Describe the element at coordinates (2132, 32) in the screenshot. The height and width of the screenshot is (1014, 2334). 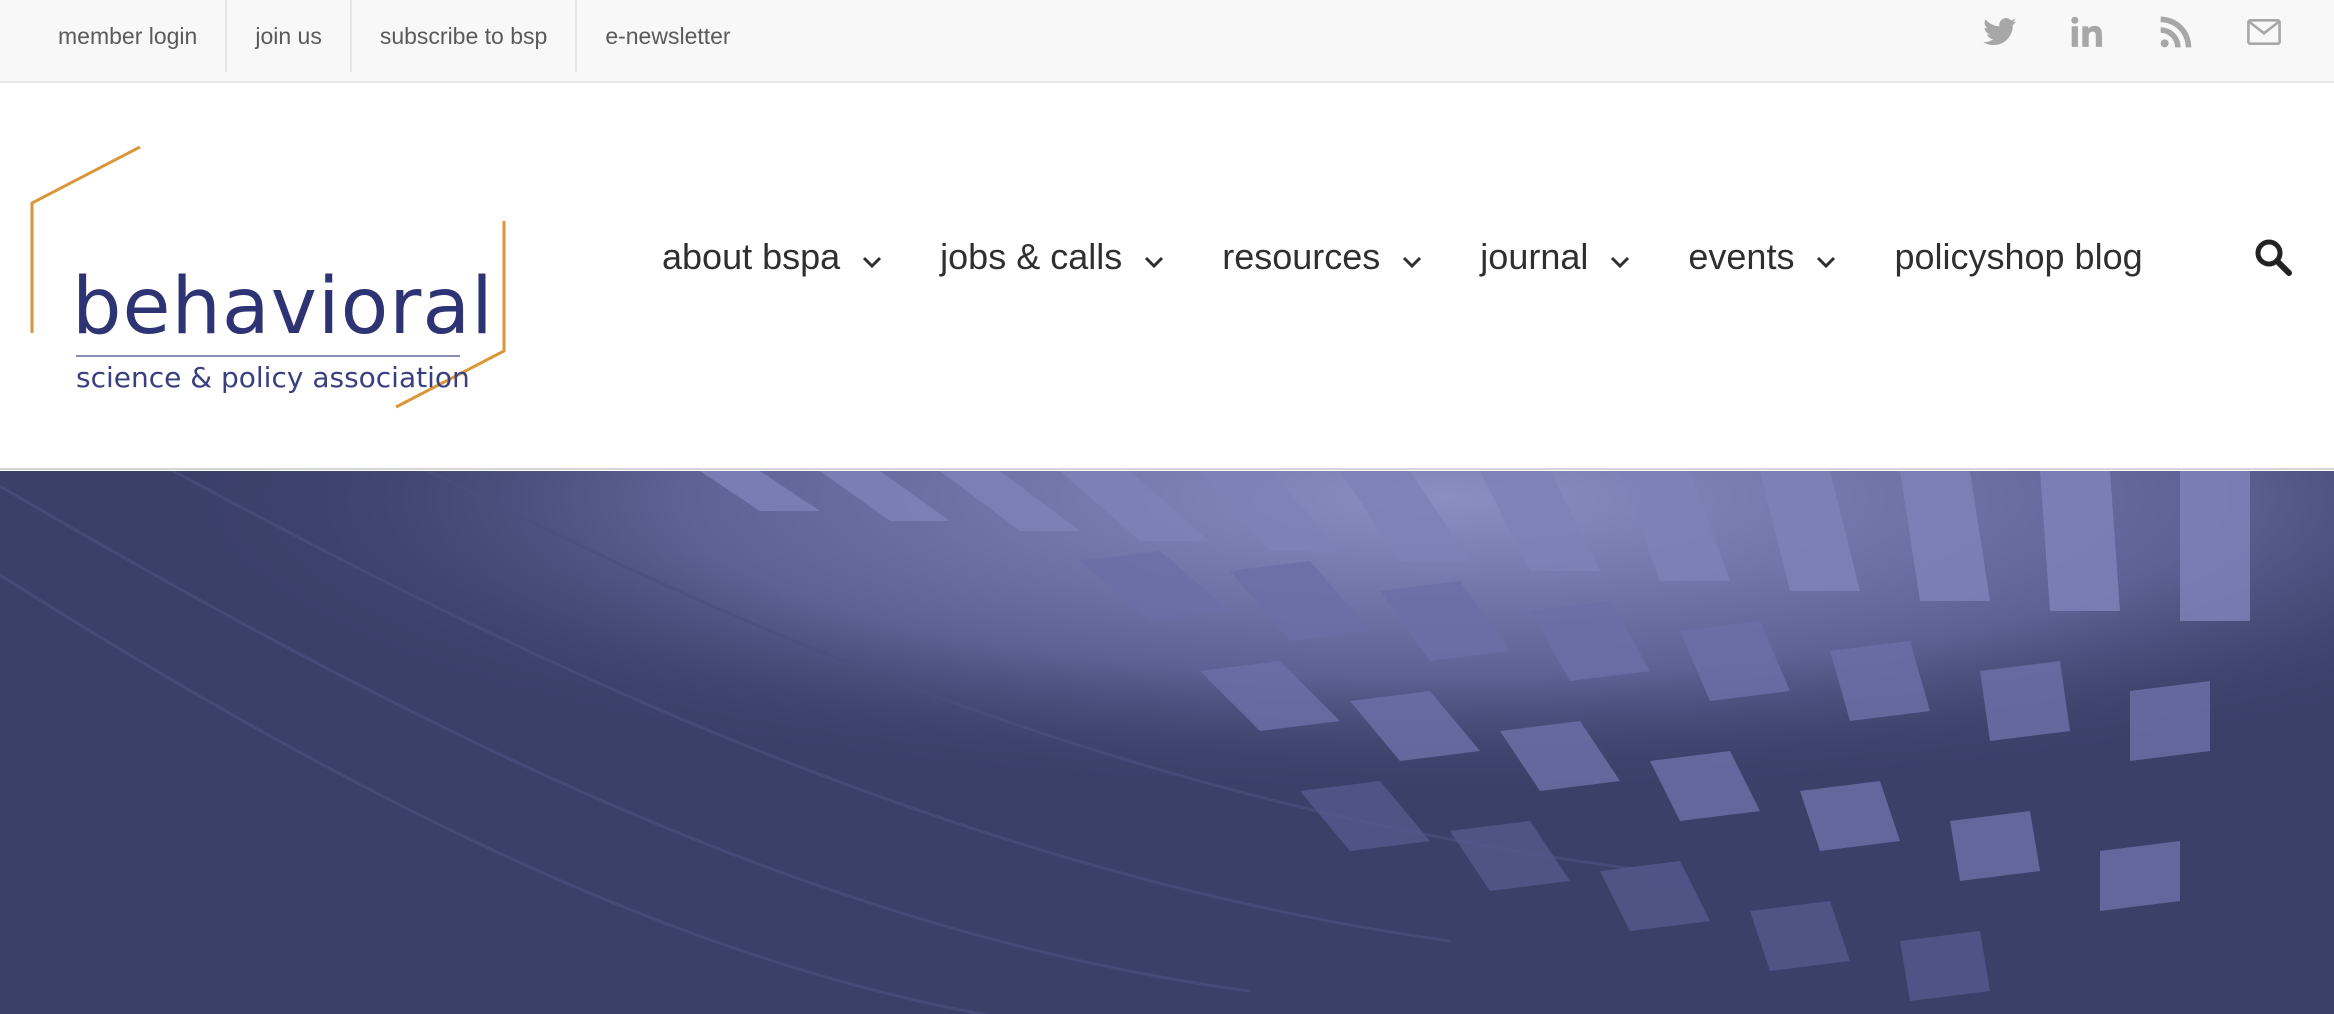
I see `social-links` at that location.